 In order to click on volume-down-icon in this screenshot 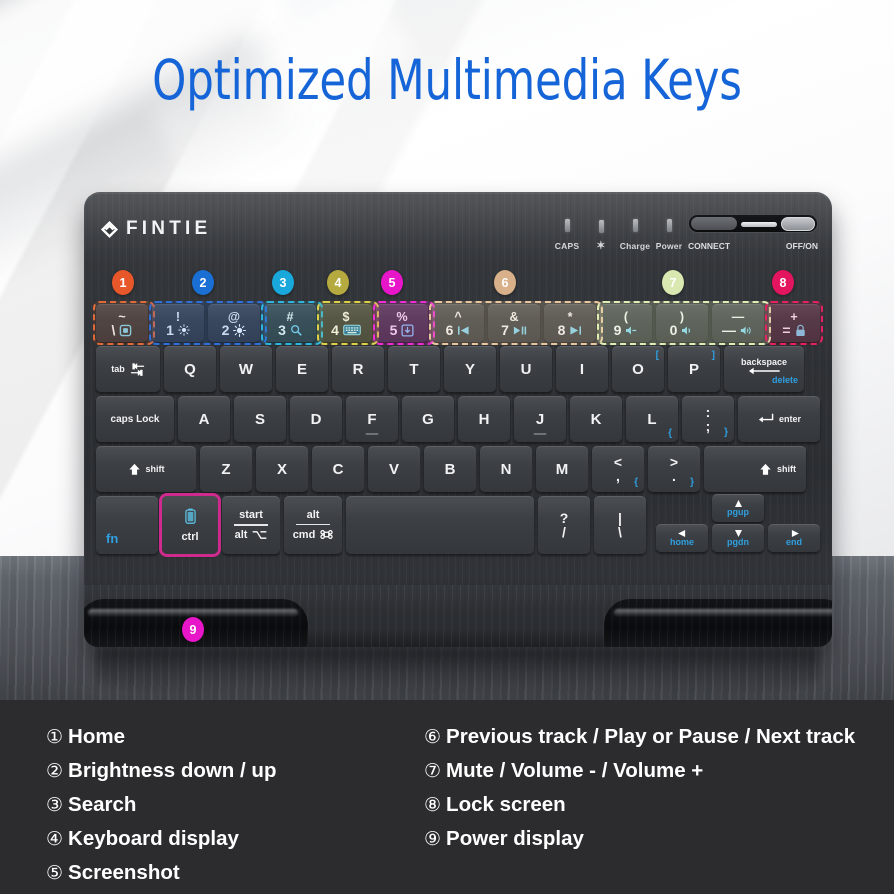, I will do `click(687, 330)`.